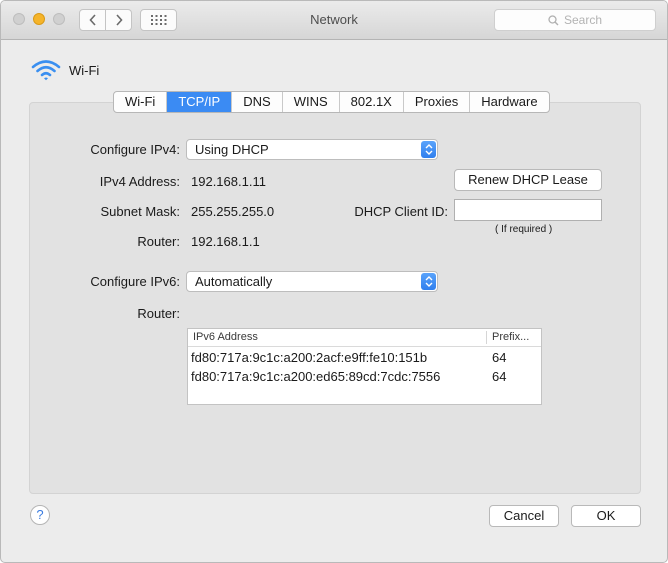 This screenshot has height=563, width=668. I want to click on tab-wins: WINS, so click(311, 102).